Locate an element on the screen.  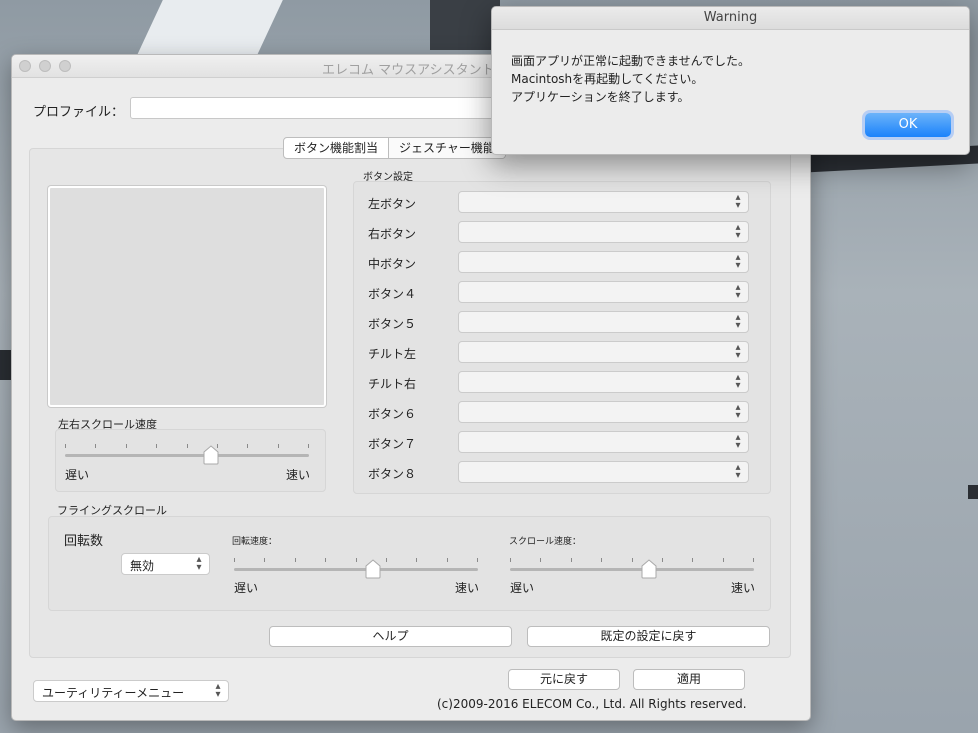
horizontal-scroll-min-label: 遅い is located at coordinates (77, 475).